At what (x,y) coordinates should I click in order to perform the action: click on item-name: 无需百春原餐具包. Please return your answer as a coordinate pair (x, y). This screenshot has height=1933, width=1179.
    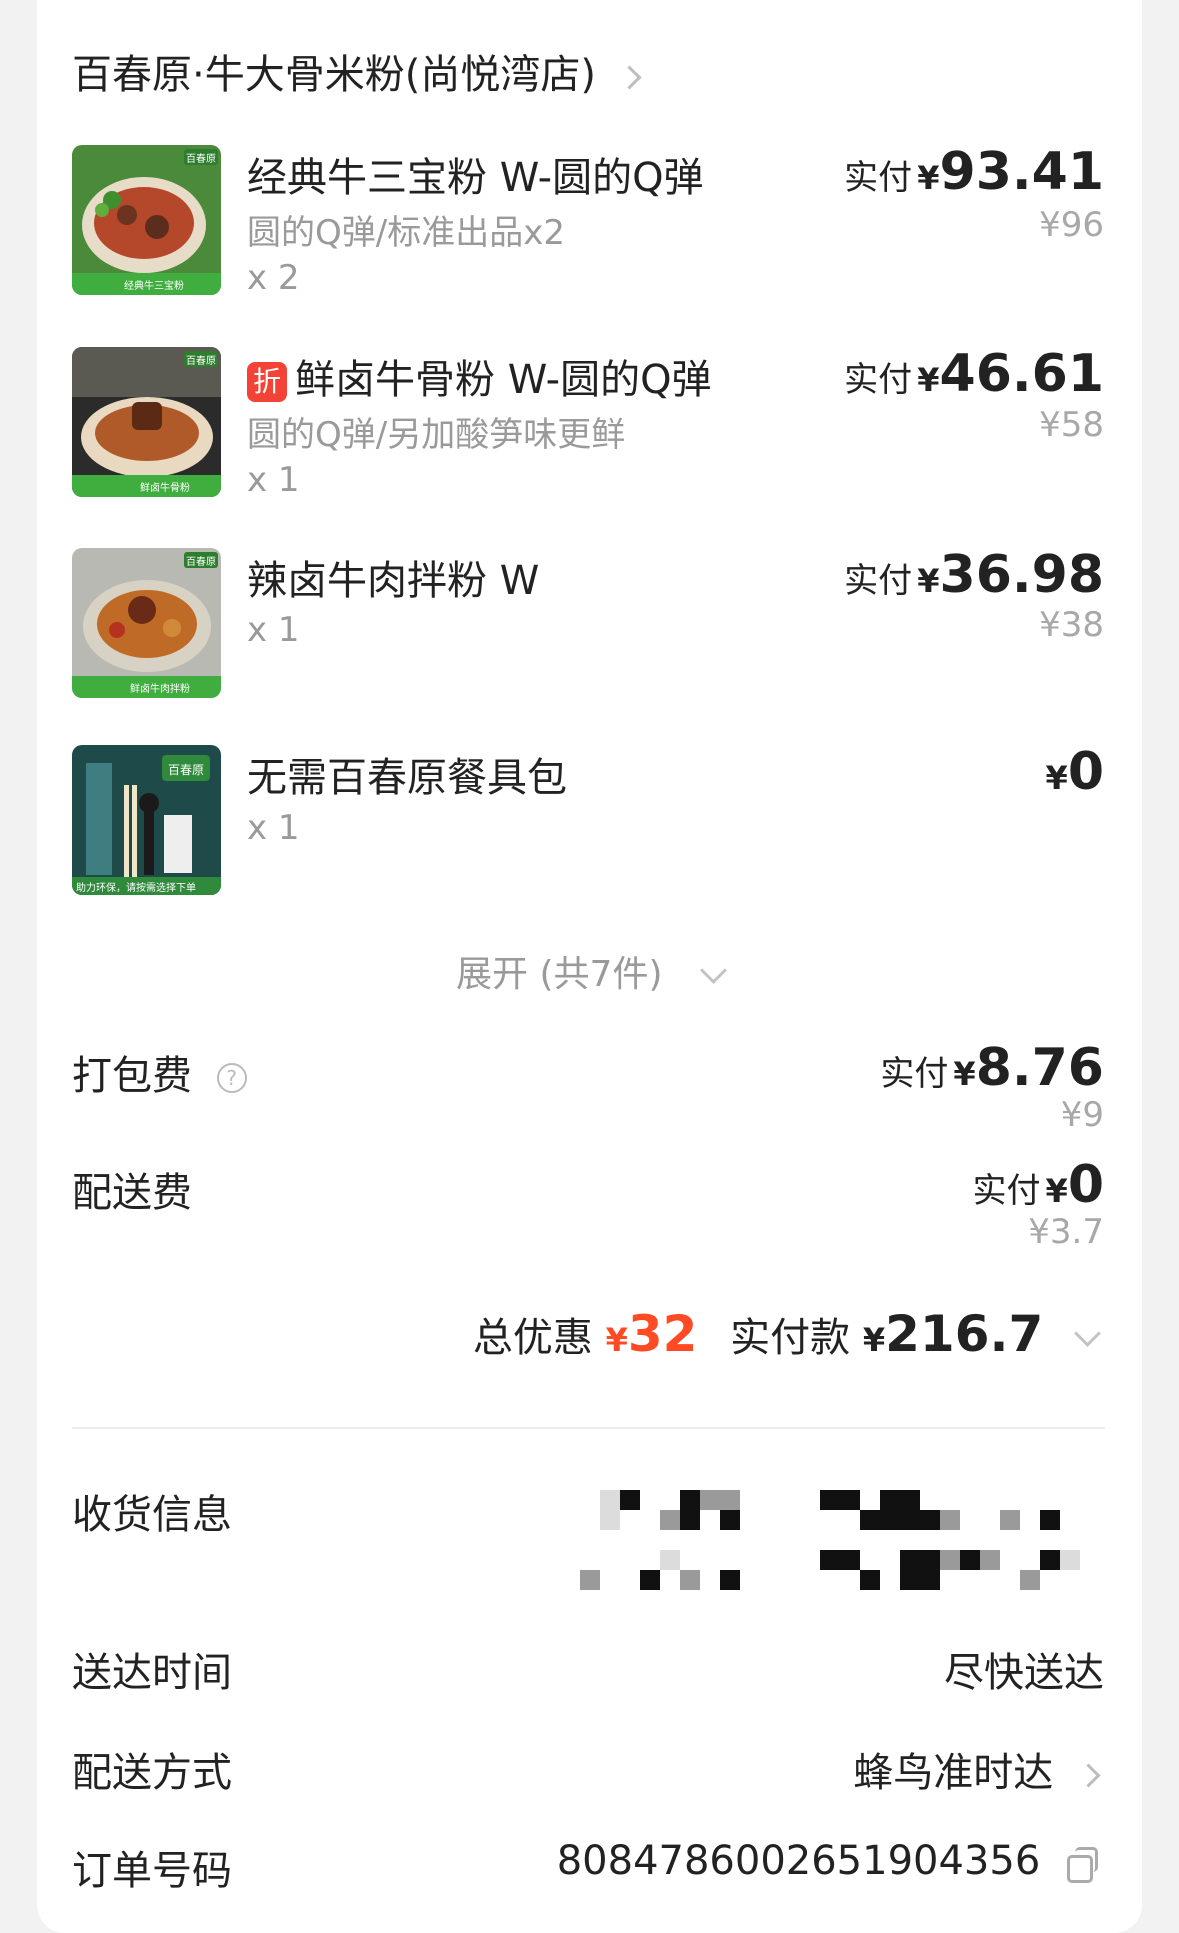
    Looking at the image, I should click on (407, 778).